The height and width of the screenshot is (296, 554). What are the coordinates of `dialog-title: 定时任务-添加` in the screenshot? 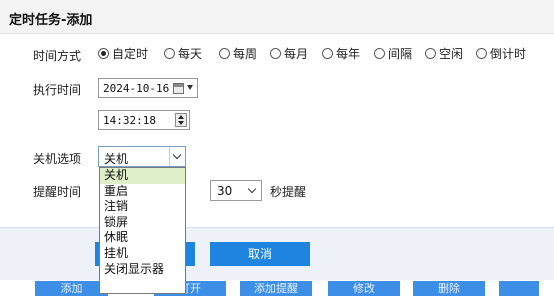 It's located at (51, 20).